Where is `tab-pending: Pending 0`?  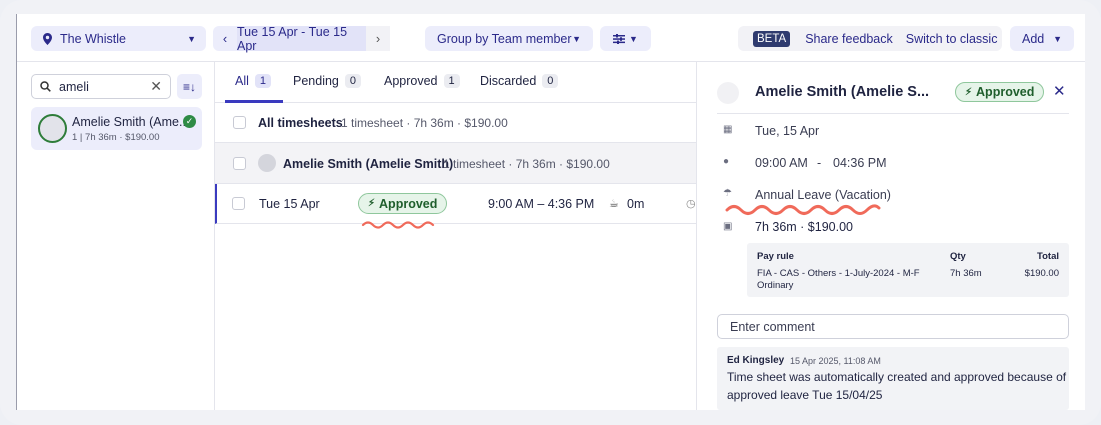
tab-pending: Pending 0 is located at coordinates (327, 81).